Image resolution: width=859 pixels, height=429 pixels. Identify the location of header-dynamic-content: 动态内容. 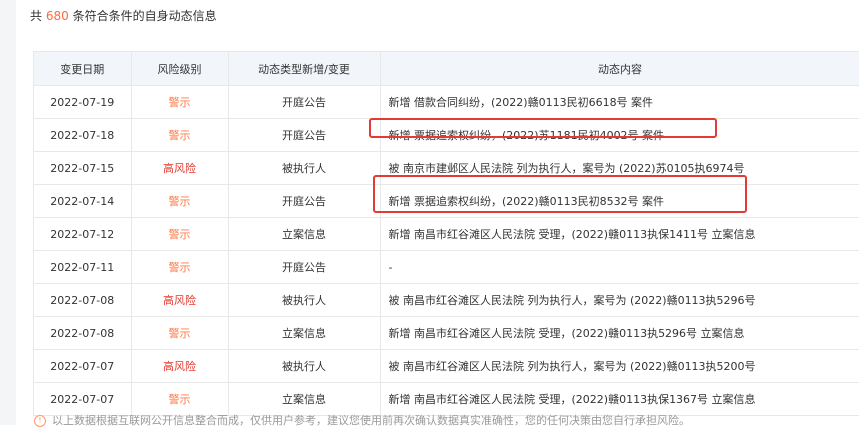
(619, 69).